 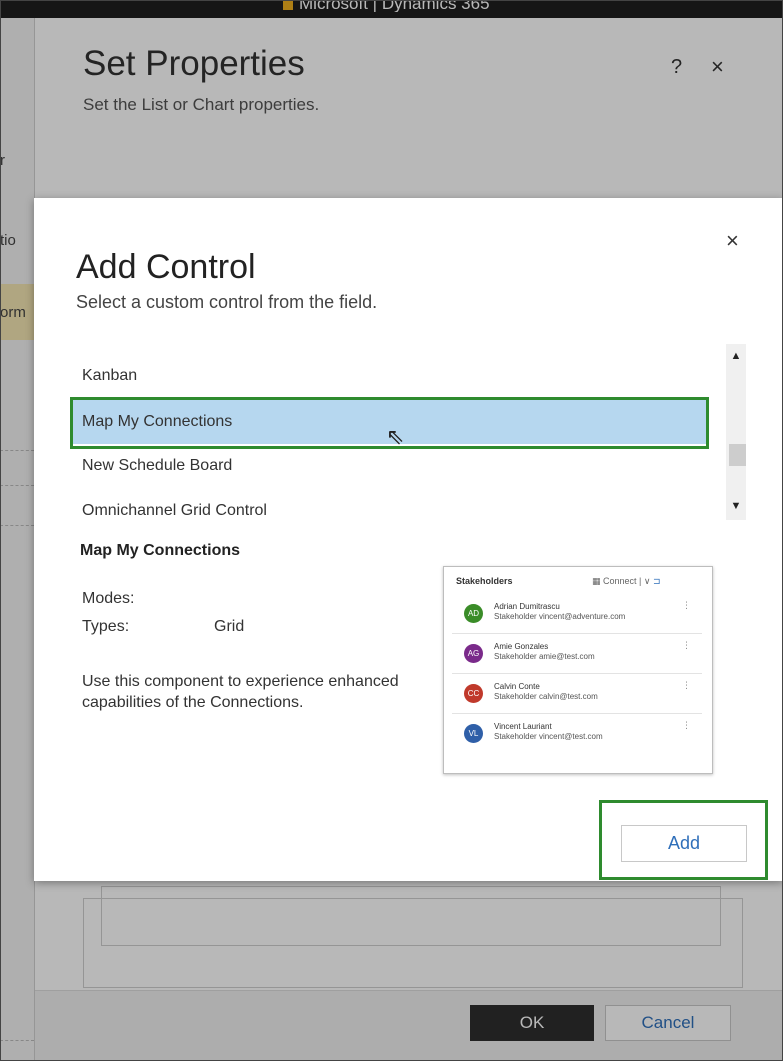 What do you see at coordinates (566, 656) in the screenshot?
I see `contact-email: amie@test.com` at bounding box center [566, 656].